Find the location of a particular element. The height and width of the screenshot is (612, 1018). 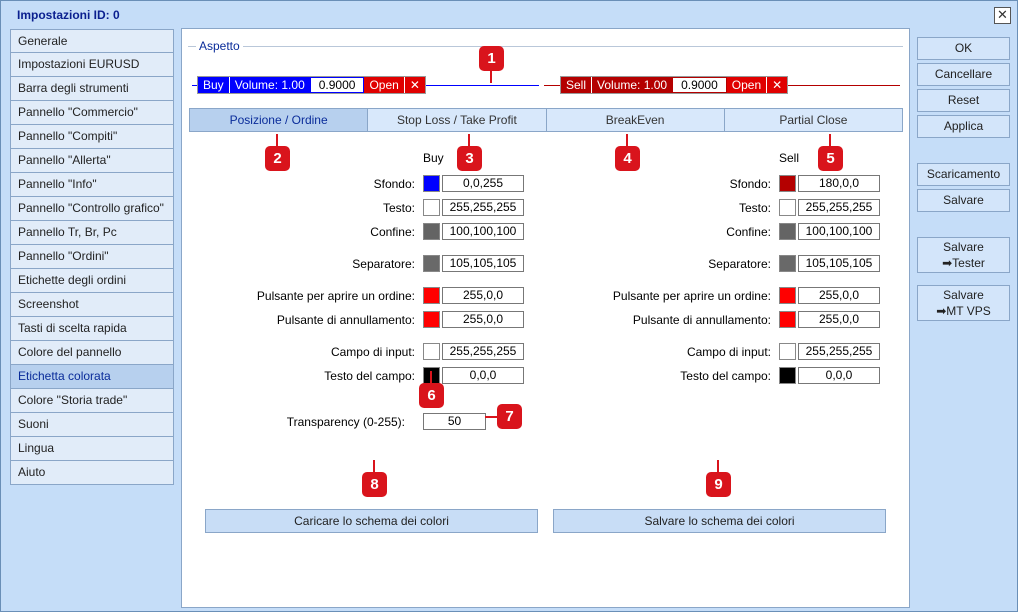

sell-pulsante_ann-input: 255,0,0 is located at coordinates (839, 319).